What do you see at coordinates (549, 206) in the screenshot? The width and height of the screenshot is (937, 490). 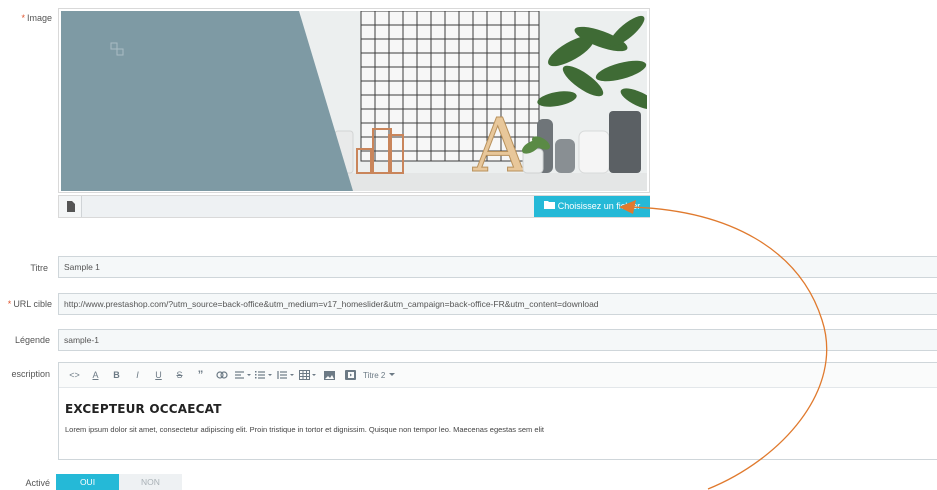 I see `folder-icon` at bounding box center [549, 206].